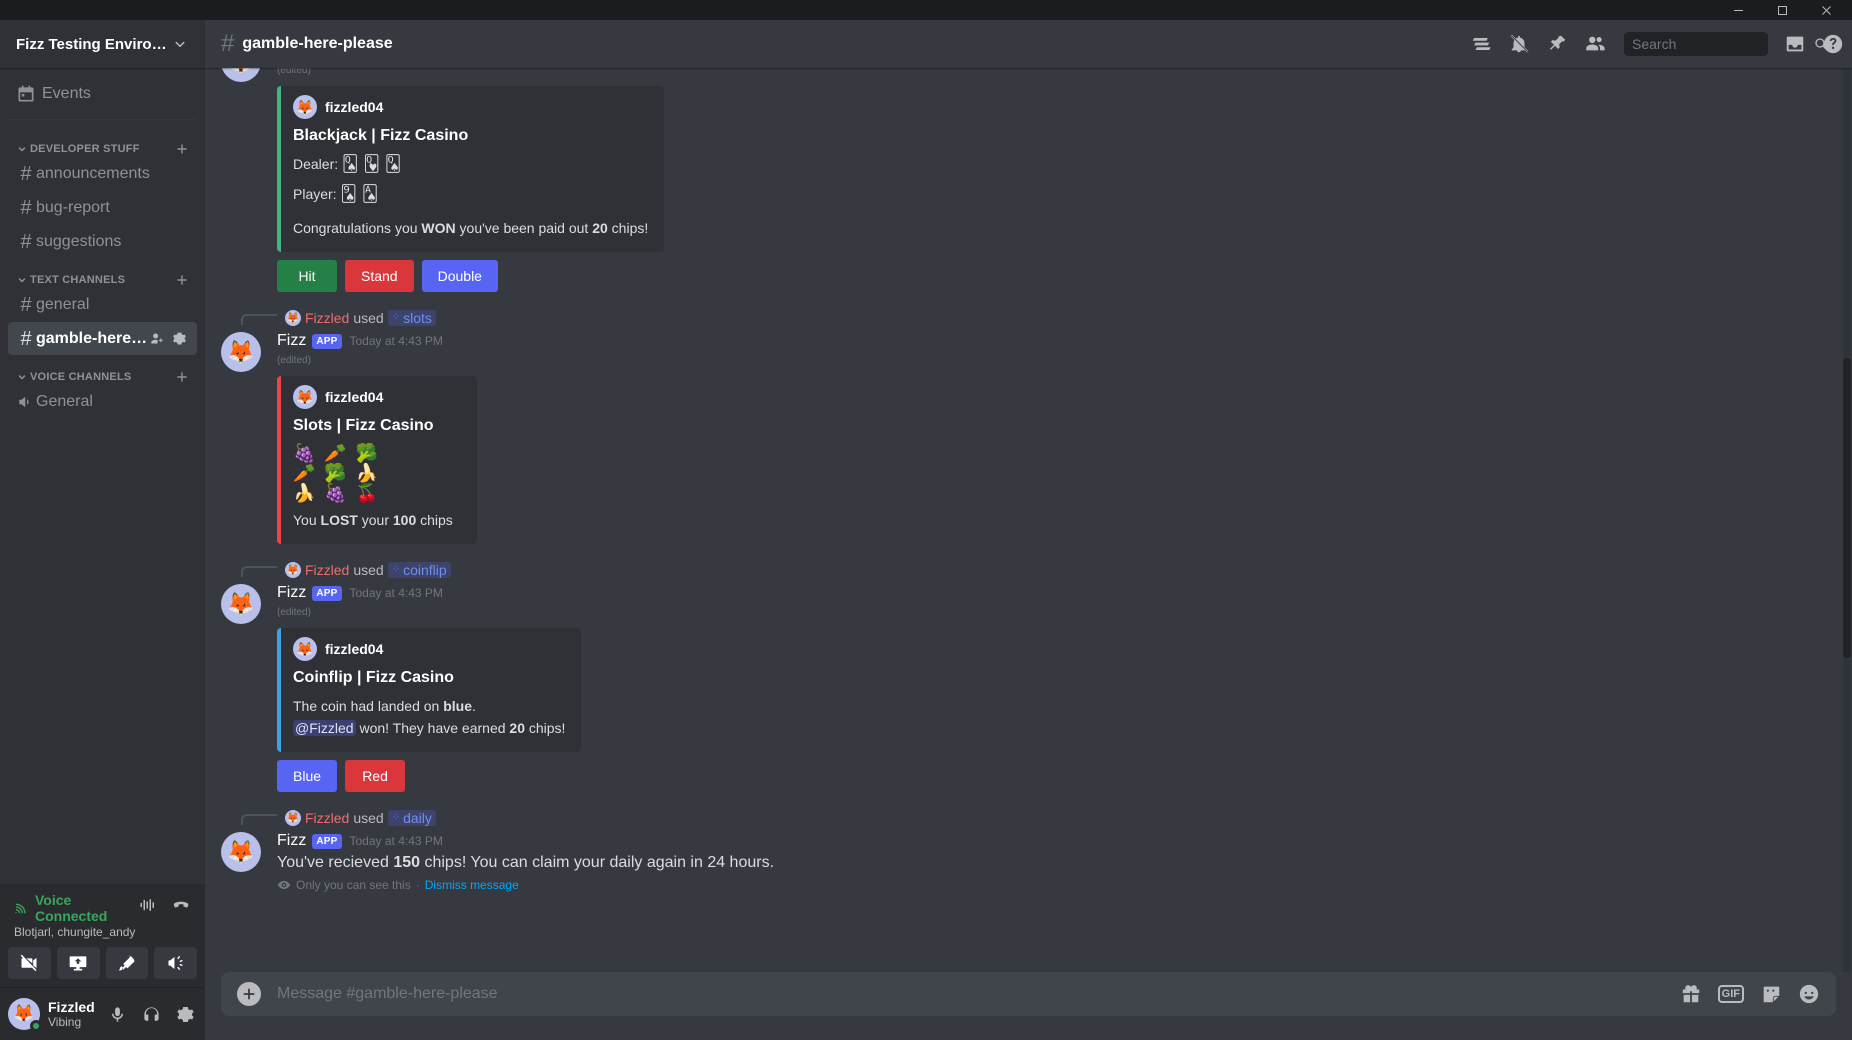  Describe the element at coordinates (249, 994) in the screenshot. I see `add-attachment-icon` at that location.